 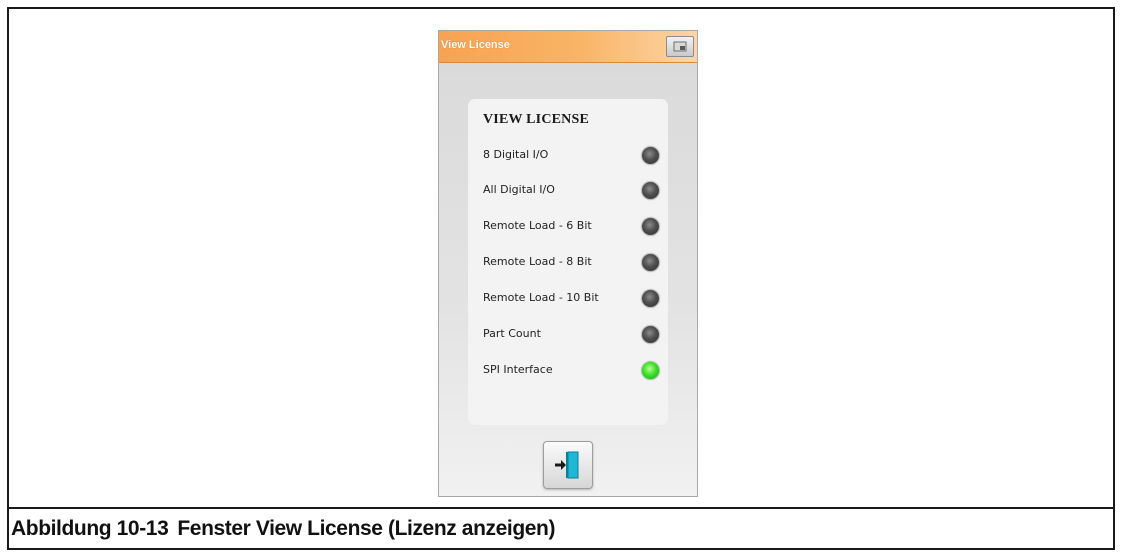 I want to click on license-row-part-count: Part Count, so click(x=573, y=335).